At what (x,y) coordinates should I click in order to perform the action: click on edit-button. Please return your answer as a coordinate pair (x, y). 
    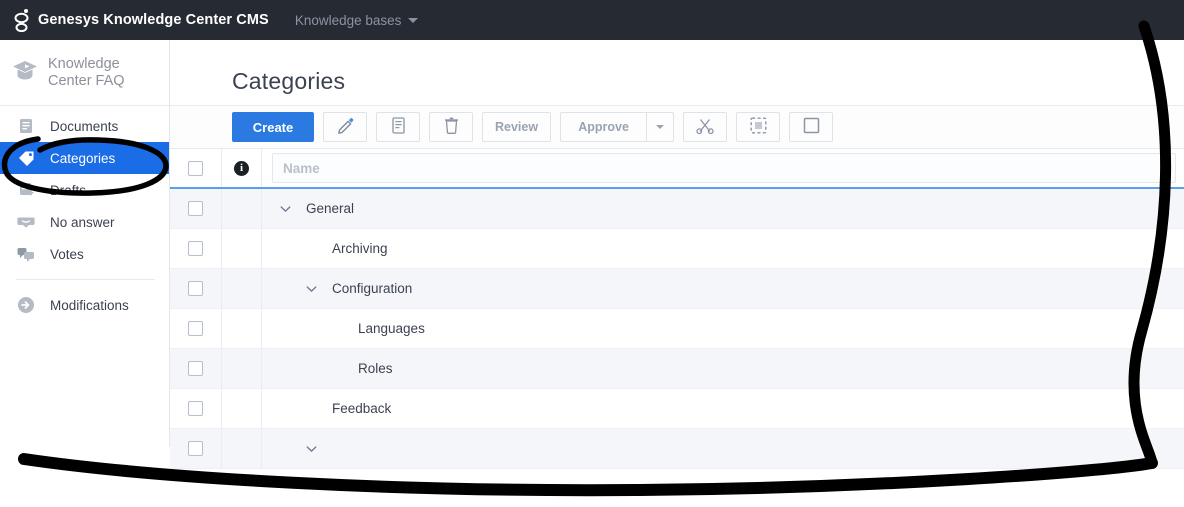
    Looking at the image, I should click on (345, 127).